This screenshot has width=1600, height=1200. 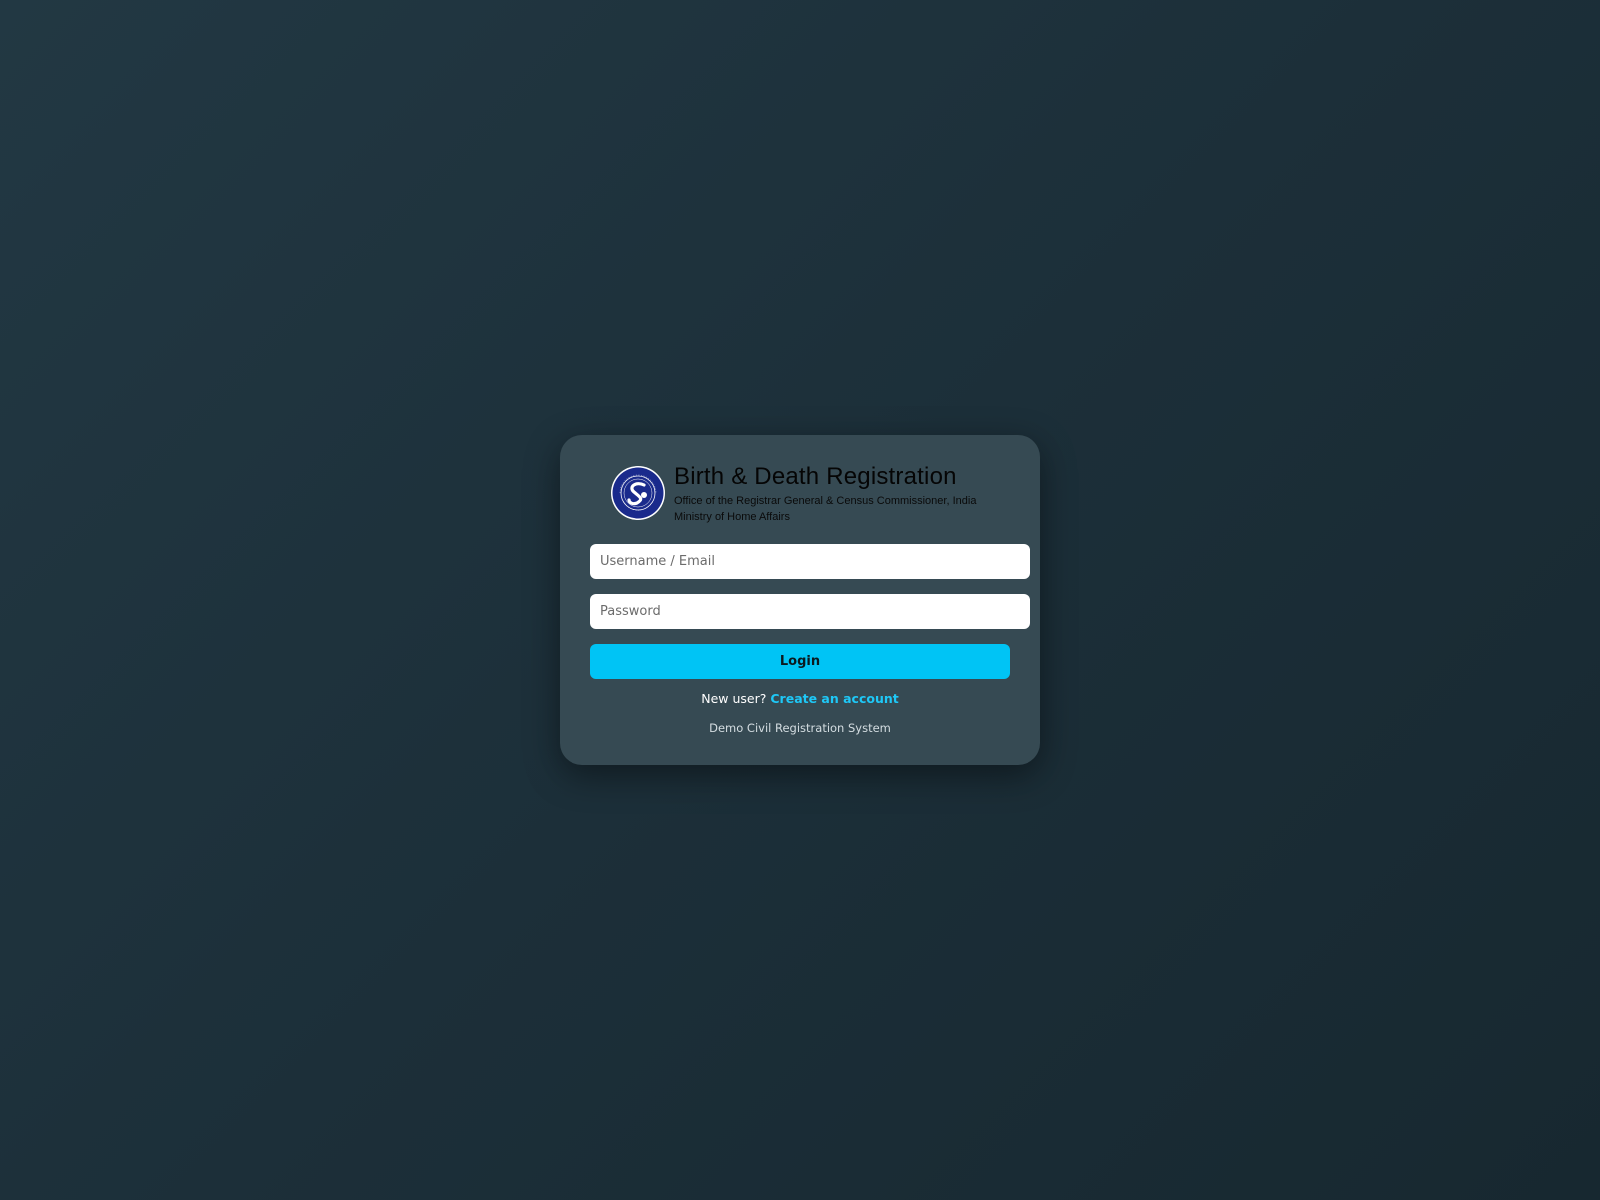 What do you see at coordinates (810, 611) in the screenshot?
I see `password-field` at bounding box center [810, 611].